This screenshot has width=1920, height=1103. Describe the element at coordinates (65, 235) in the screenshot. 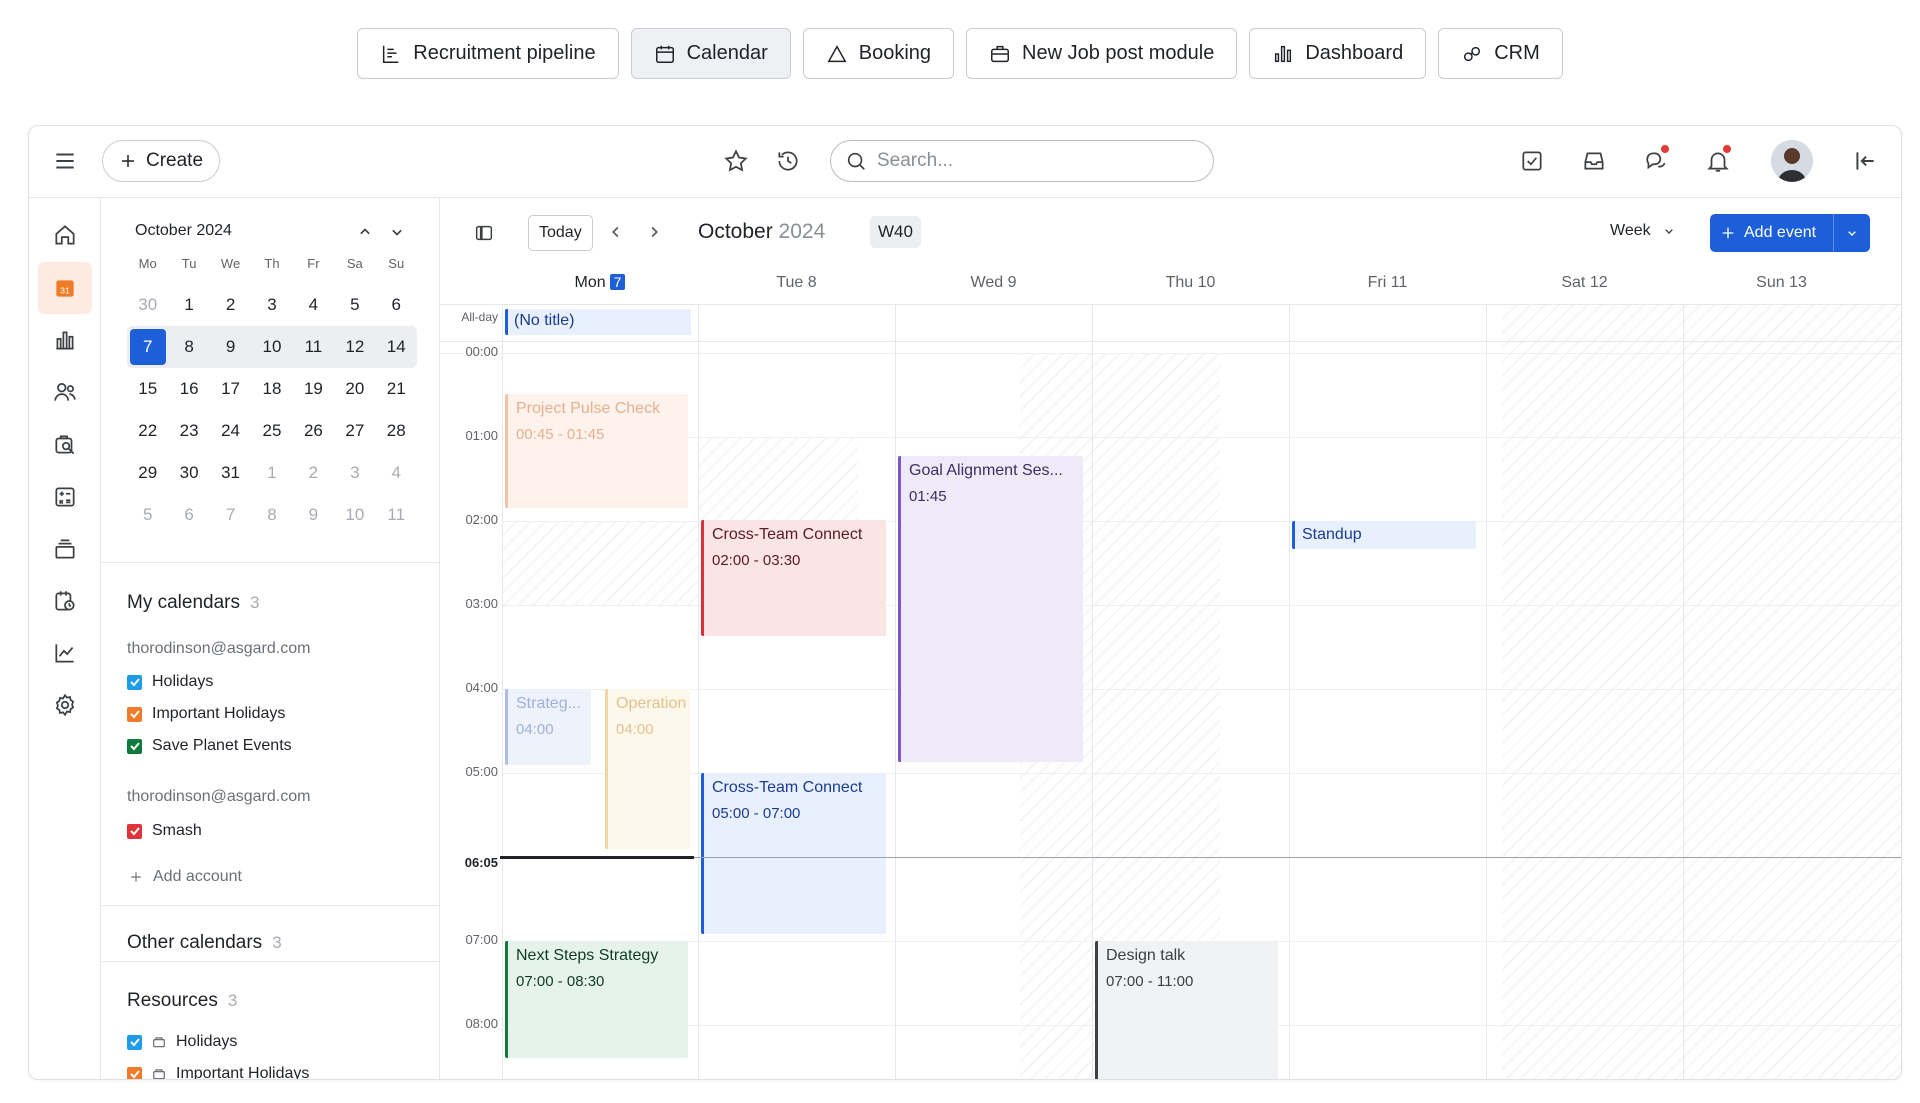

I see `home-icon` at that location.